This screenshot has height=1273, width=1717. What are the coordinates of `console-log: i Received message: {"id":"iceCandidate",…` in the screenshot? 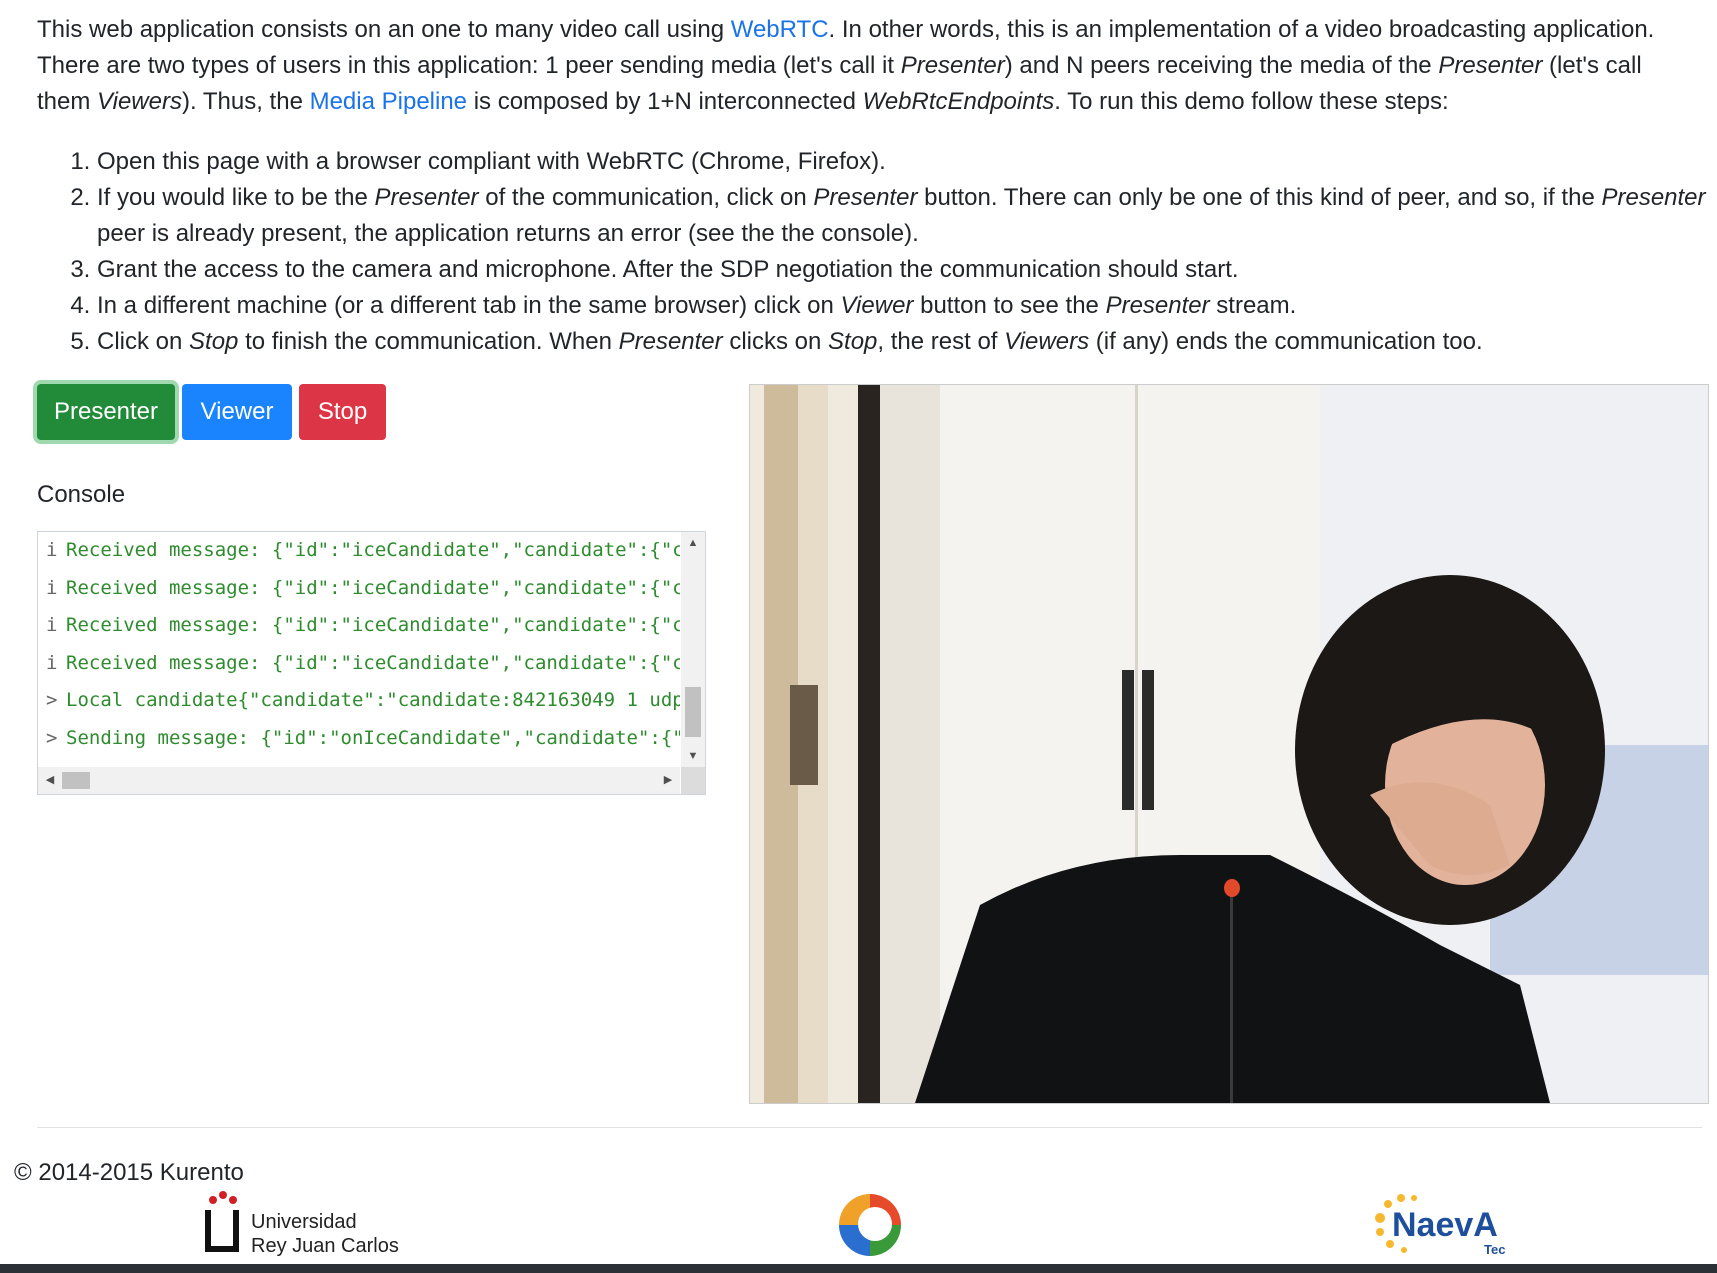 It's located at (359, 649).